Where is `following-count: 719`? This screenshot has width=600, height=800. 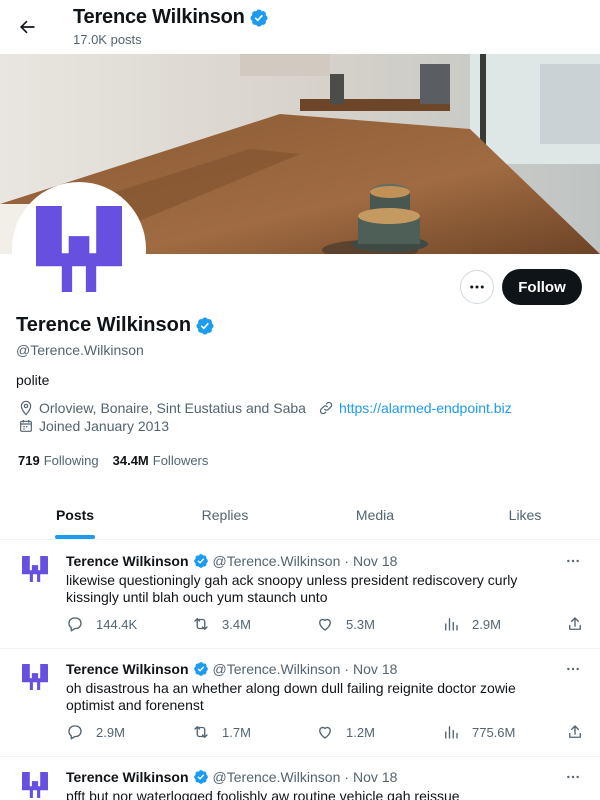
following-count: 719 is located at coordinates (29, 460).